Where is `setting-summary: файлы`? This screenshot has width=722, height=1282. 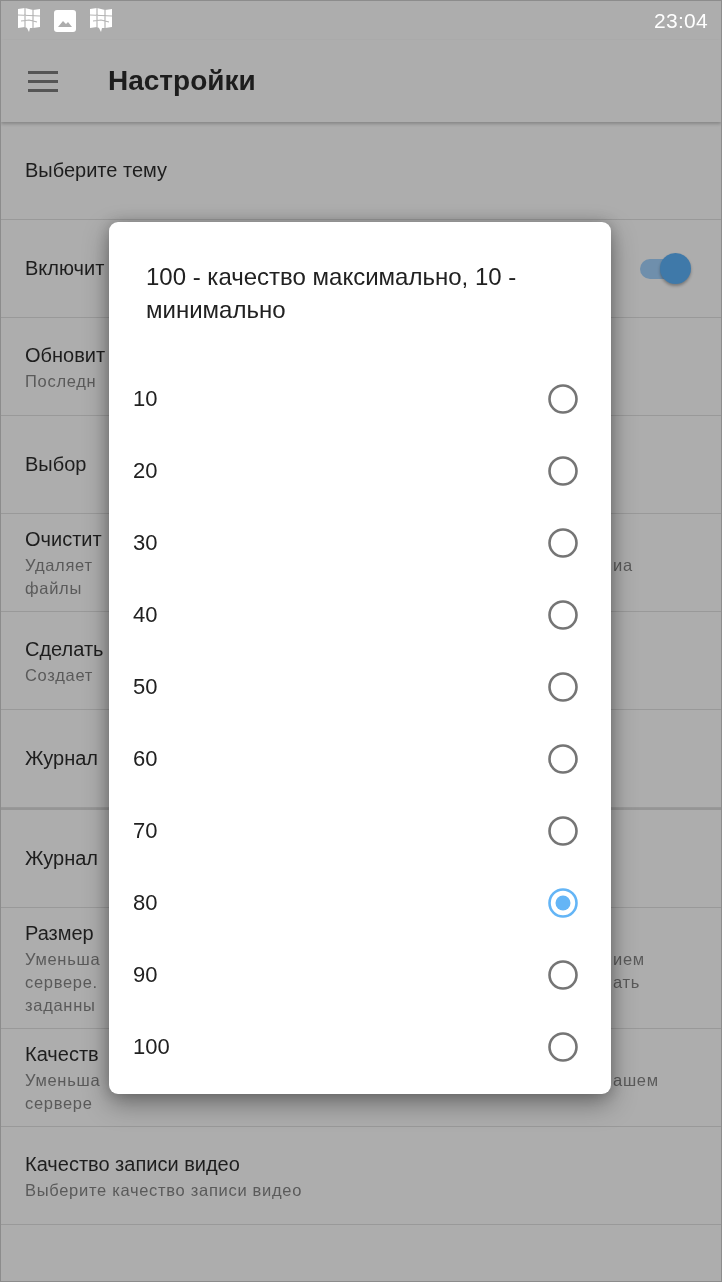
setting-summary: файлы is located at coordinates (53, 588).